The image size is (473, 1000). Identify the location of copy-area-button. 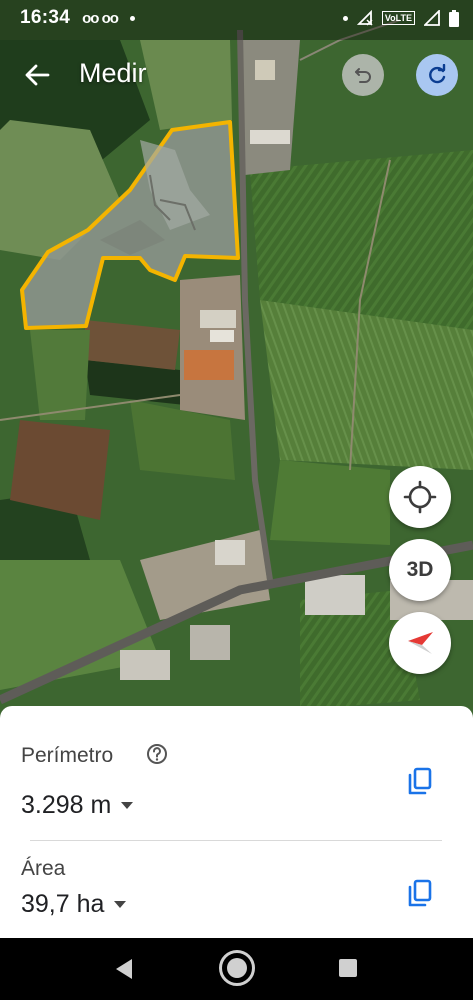
(420, 894).